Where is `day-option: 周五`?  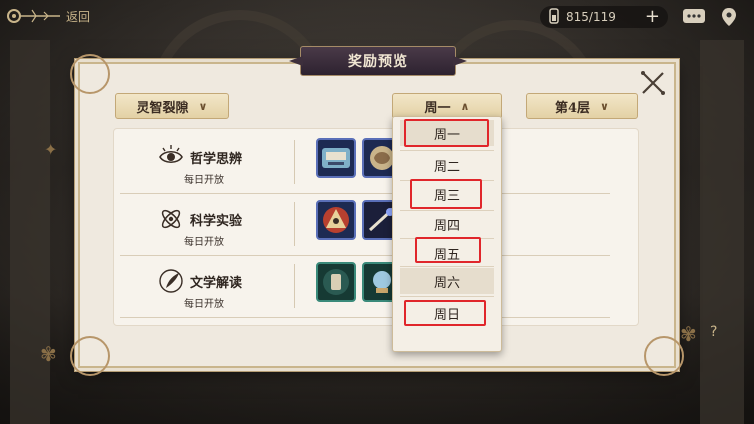 day-option: 周五 is located at coordinates (447, 253).